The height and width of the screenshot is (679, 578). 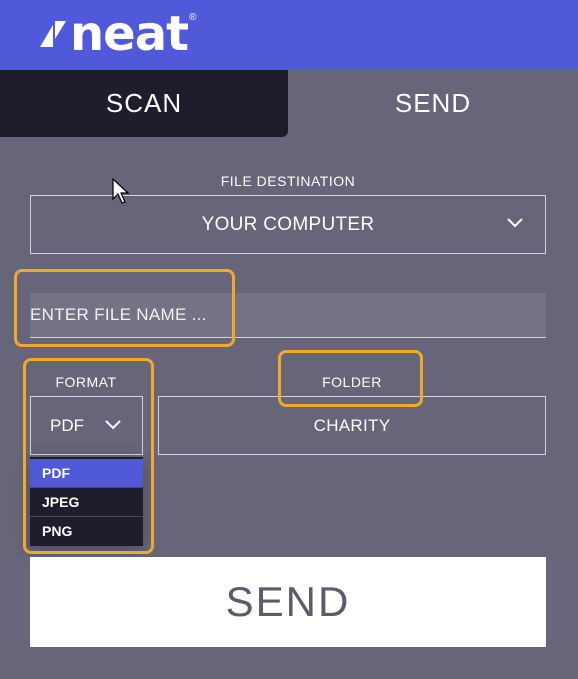 What do you see at coordinates (86, 473) in the screenshot?
I see `format-option-pdf: PDF` at bounding box center [86, 473].